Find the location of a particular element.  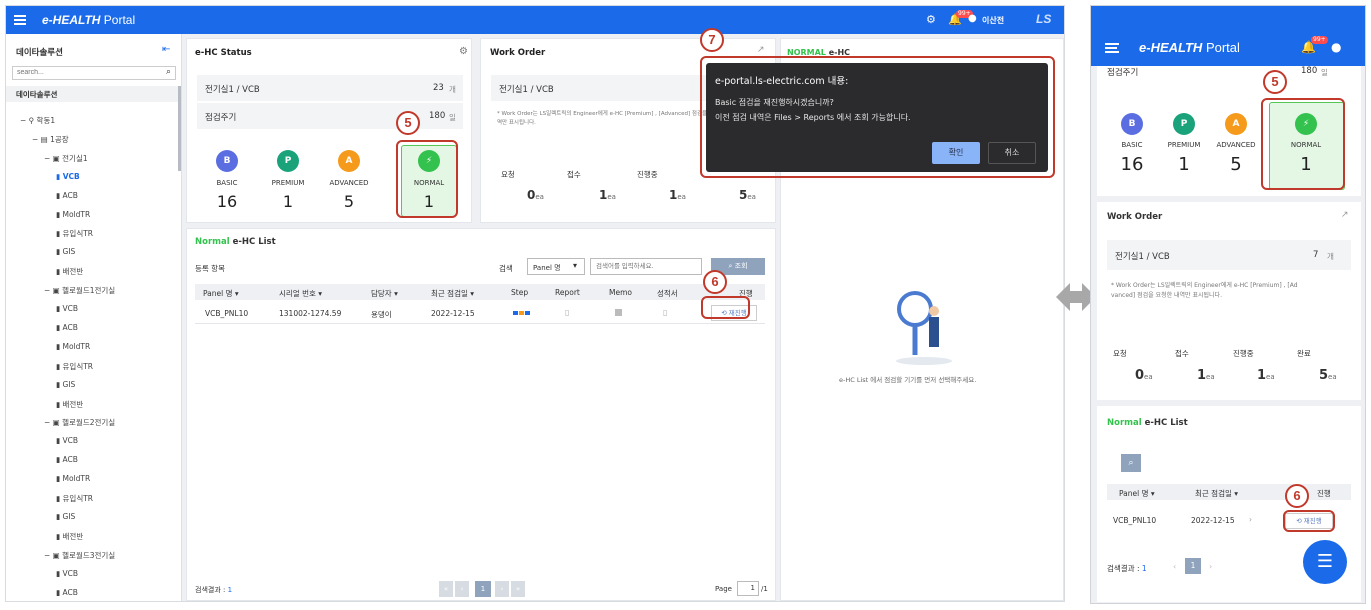

wo-received-value: 1ea is located at coordinates (607, 195).